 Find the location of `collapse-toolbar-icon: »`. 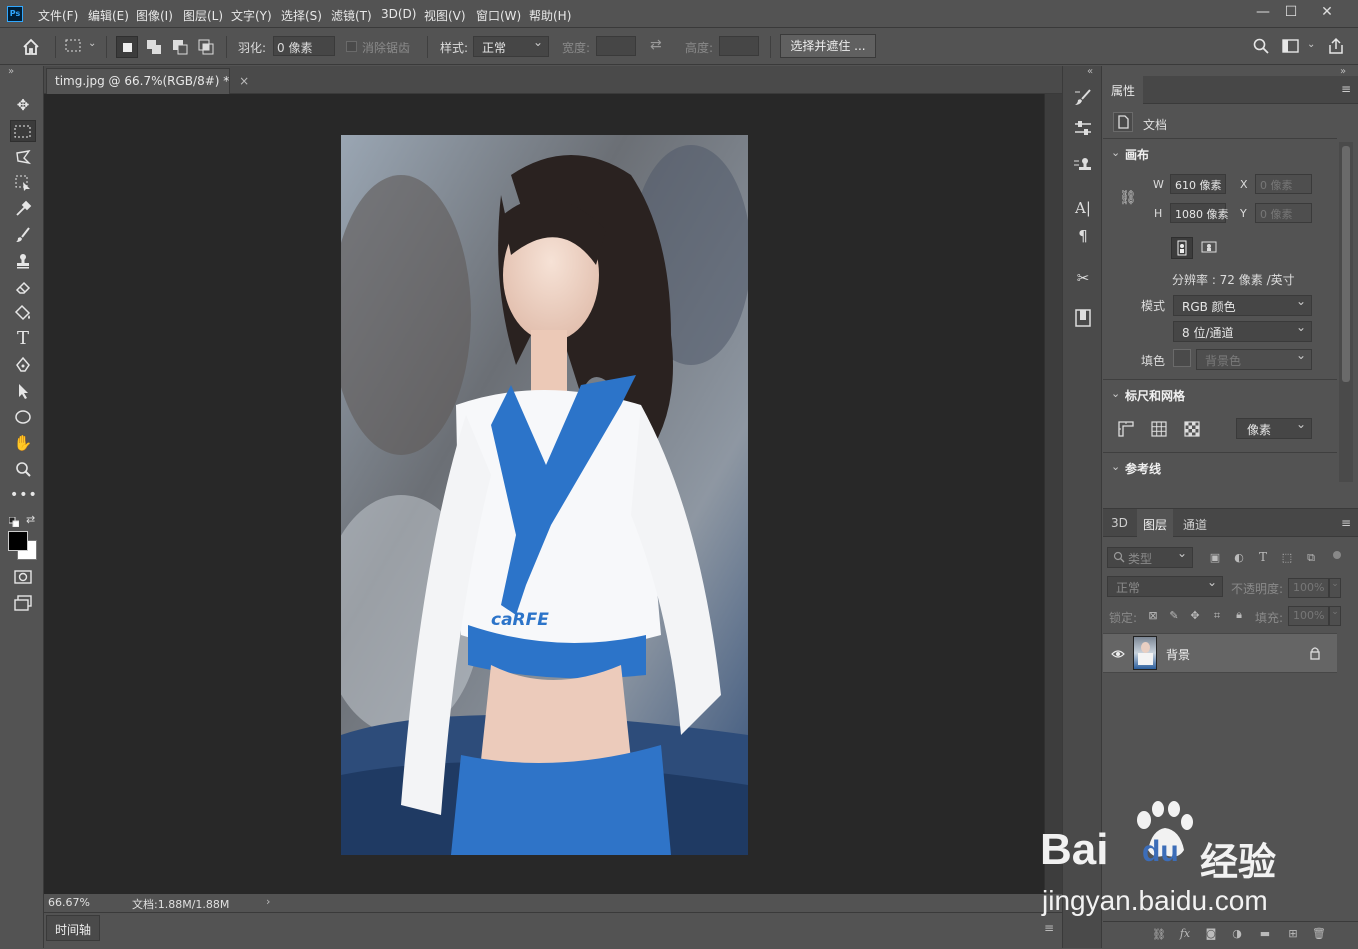

collapse-toolbar-icon: » is located at coordinates (11, 71).